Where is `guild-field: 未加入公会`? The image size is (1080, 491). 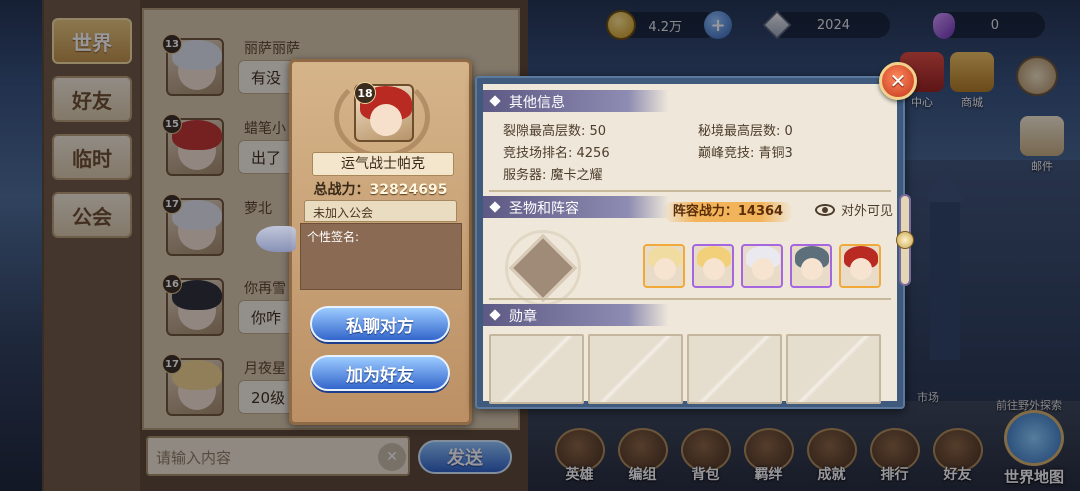
guild-field: 未加入公会 is located at coordinates (380, 211).